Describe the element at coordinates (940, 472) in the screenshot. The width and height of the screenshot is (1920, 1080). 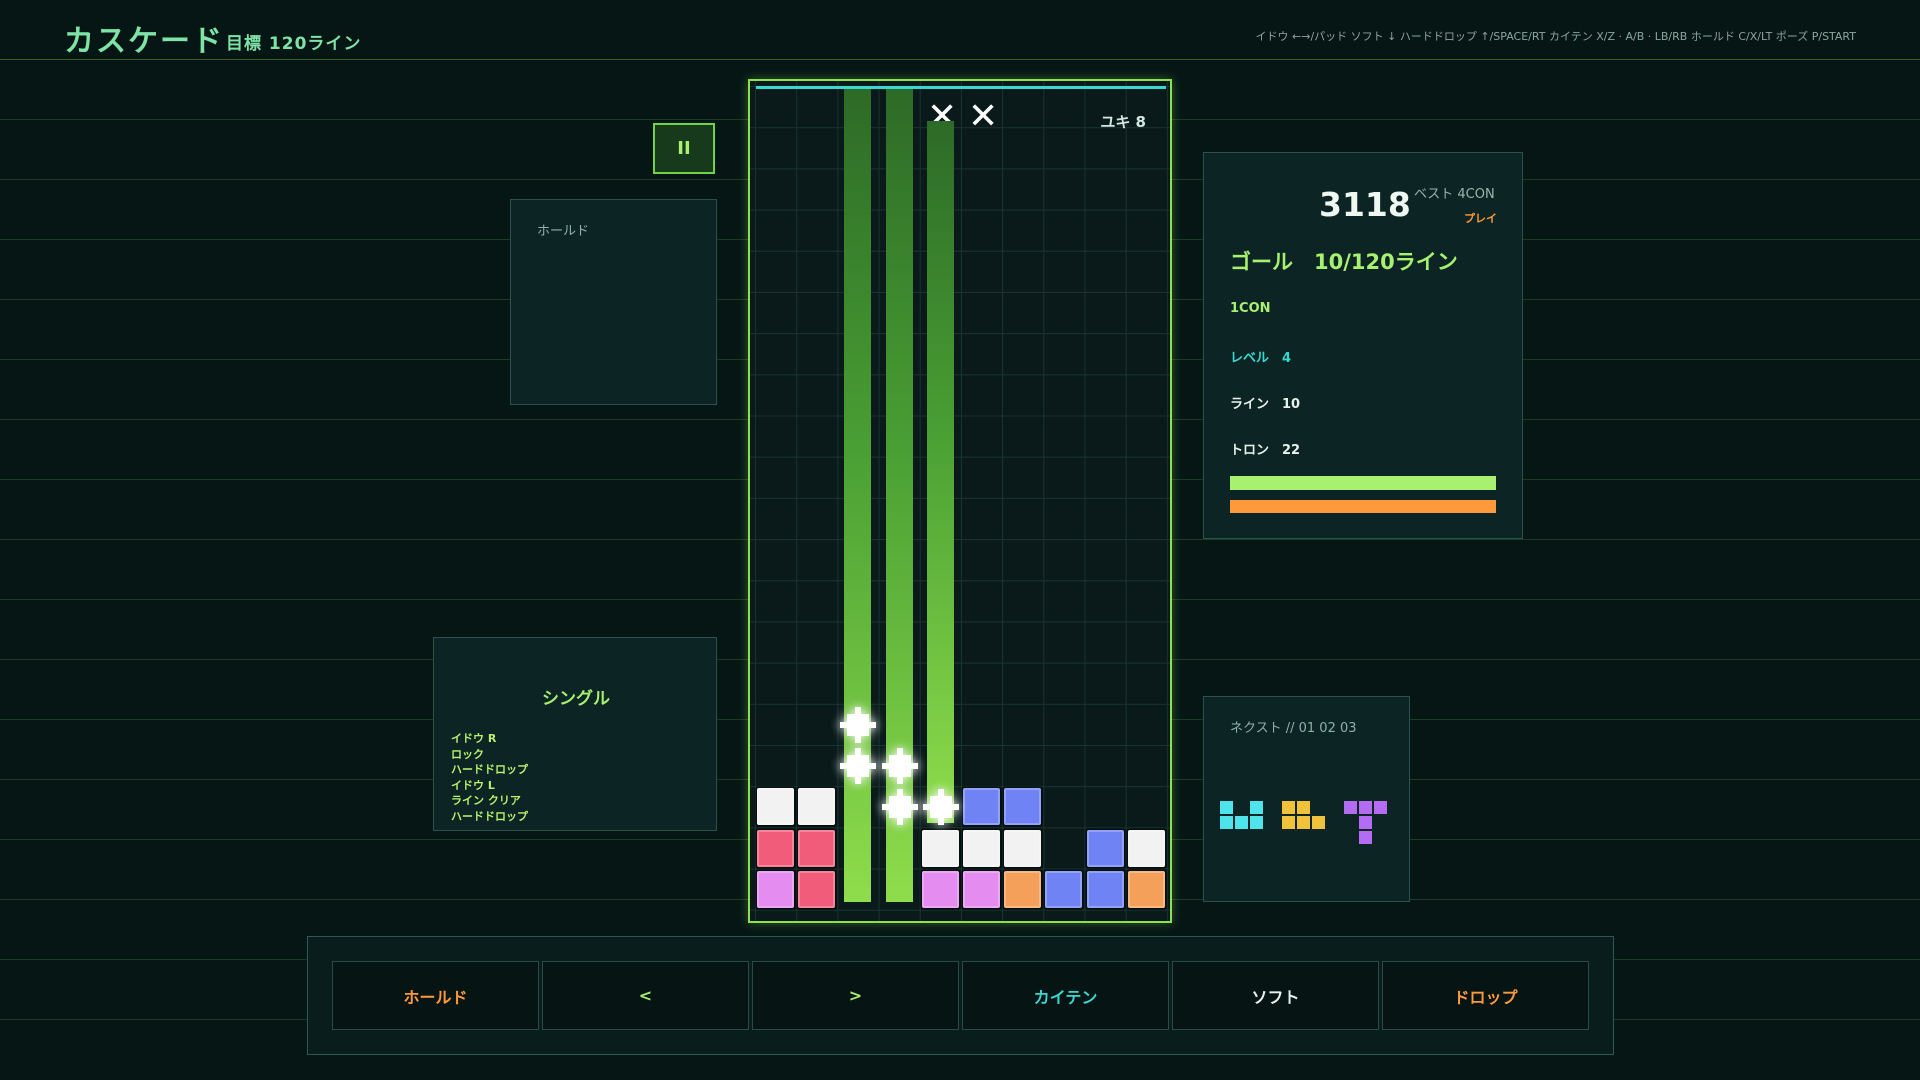
I see `line-clear-beam` at that location.